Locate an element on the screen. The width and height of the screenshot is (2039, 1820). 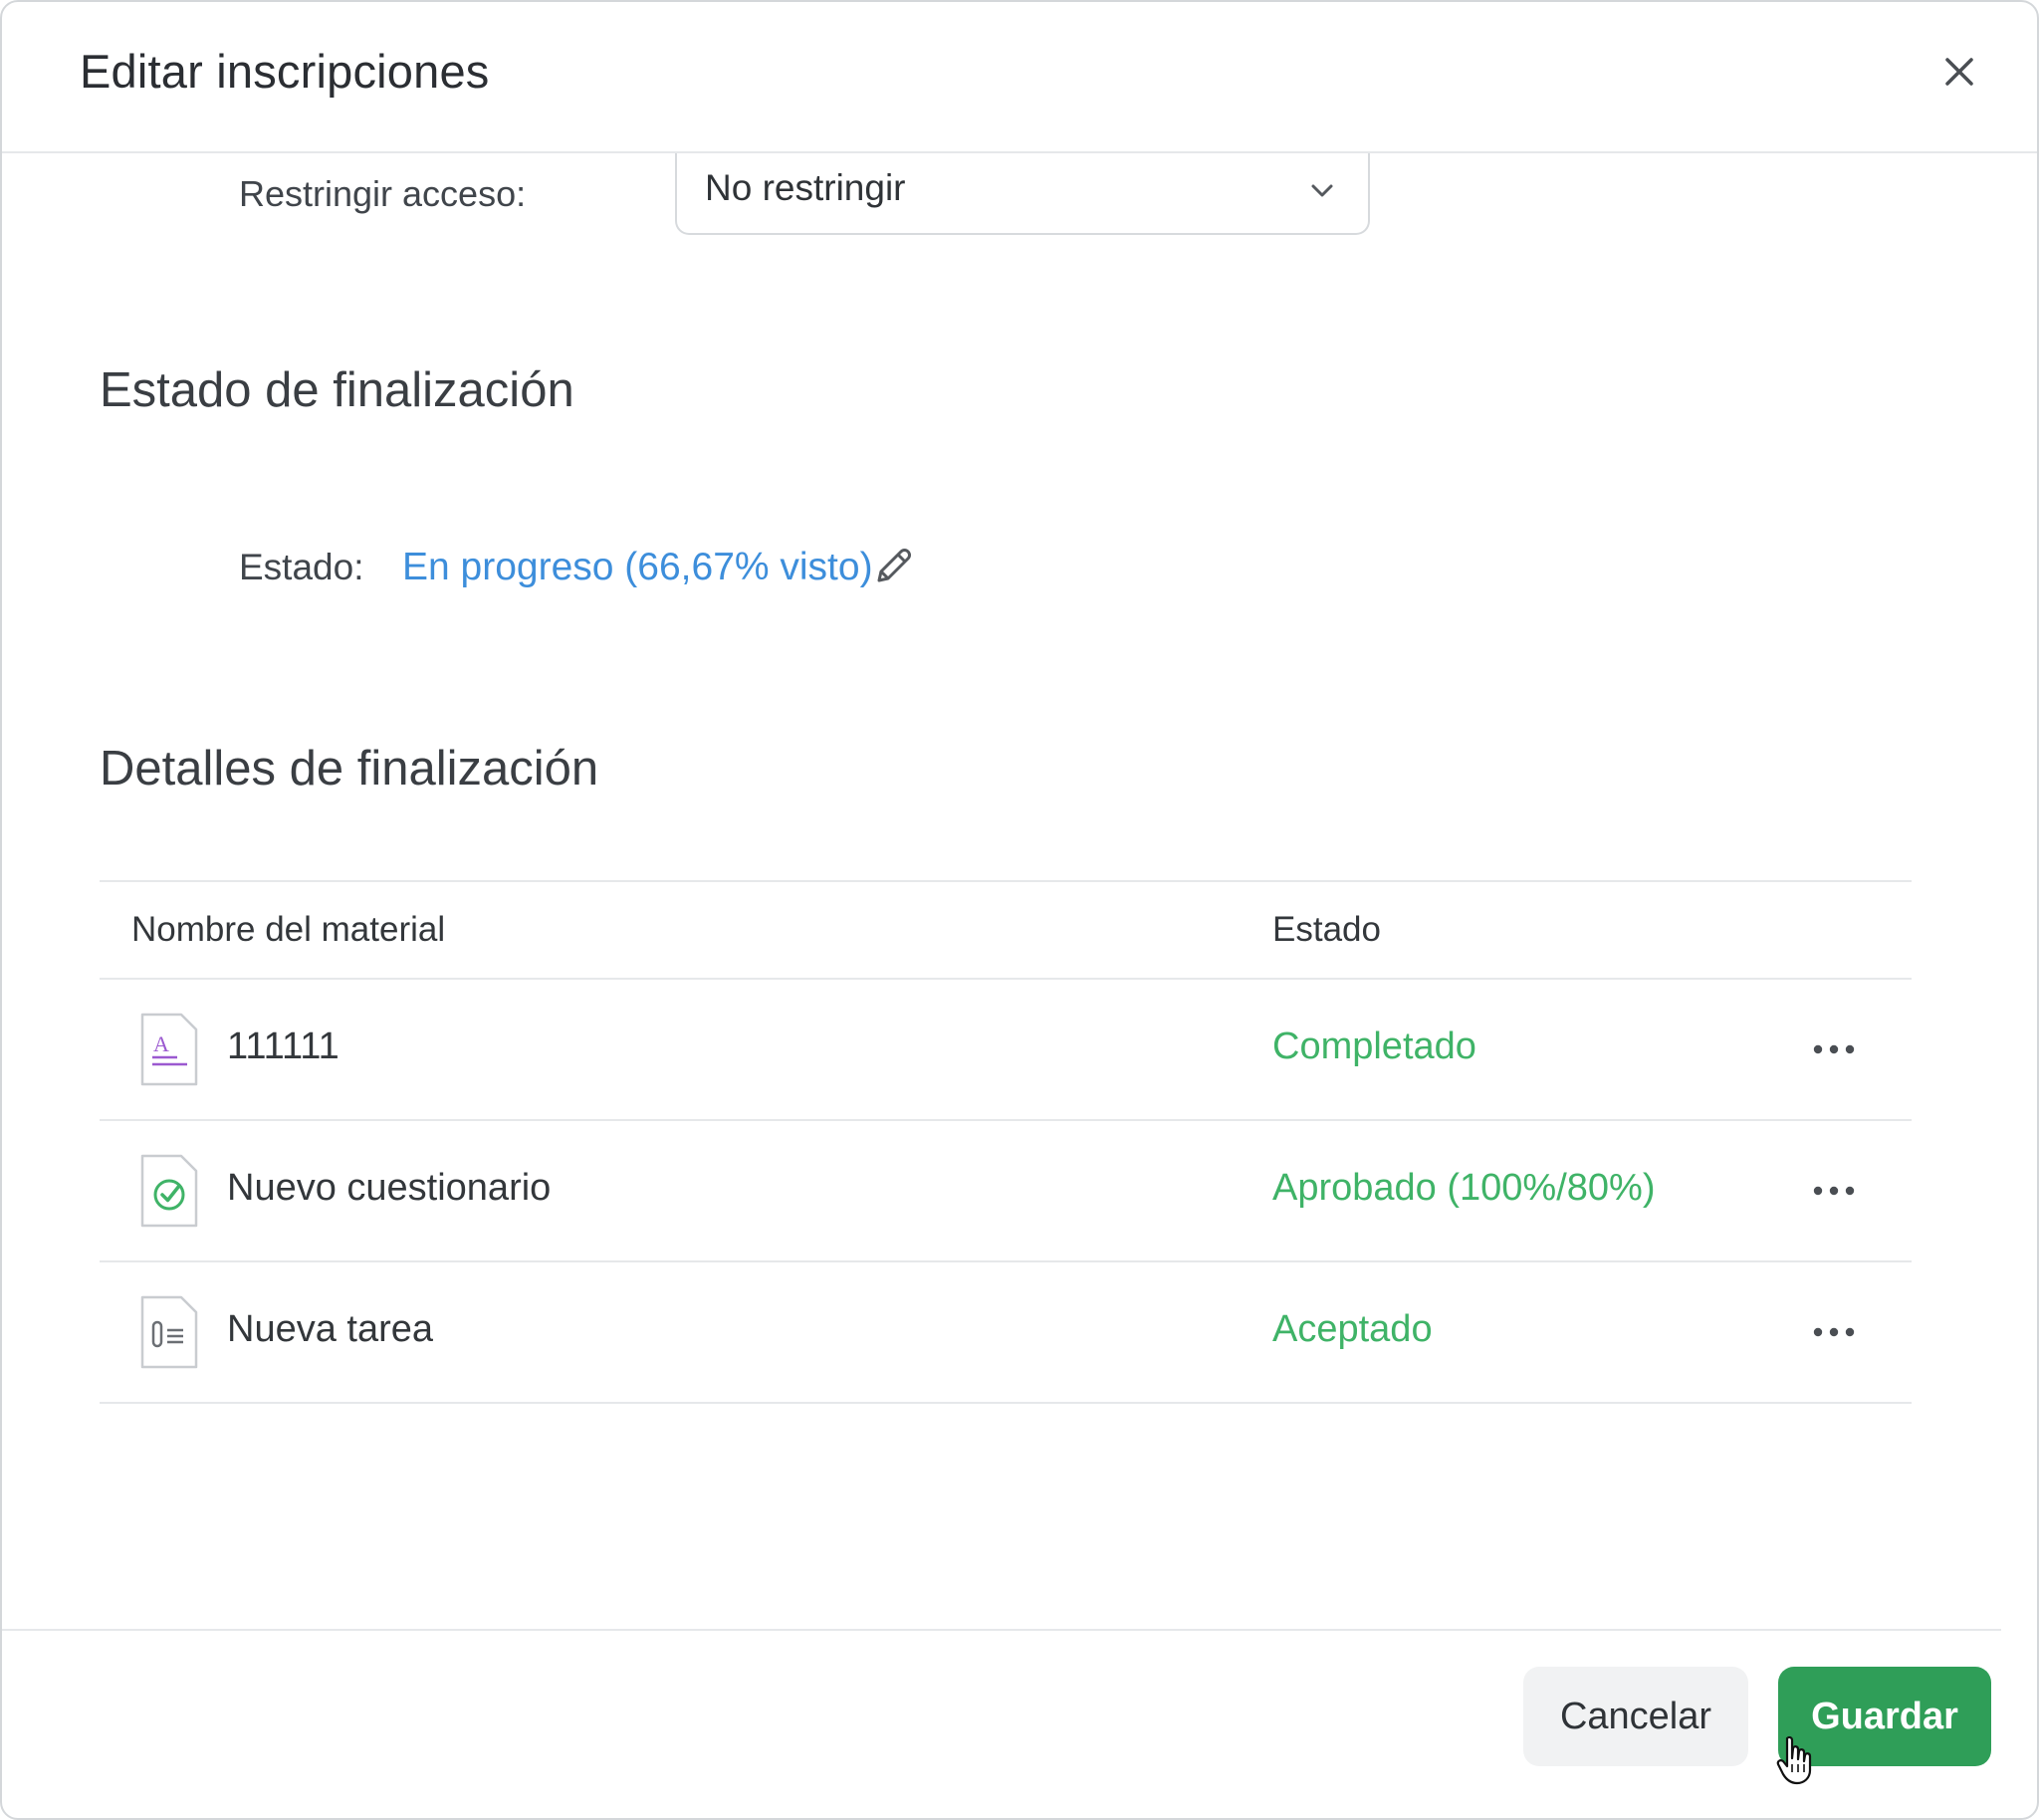
save-button: Guardar is located at coordinates (1884, 1716).